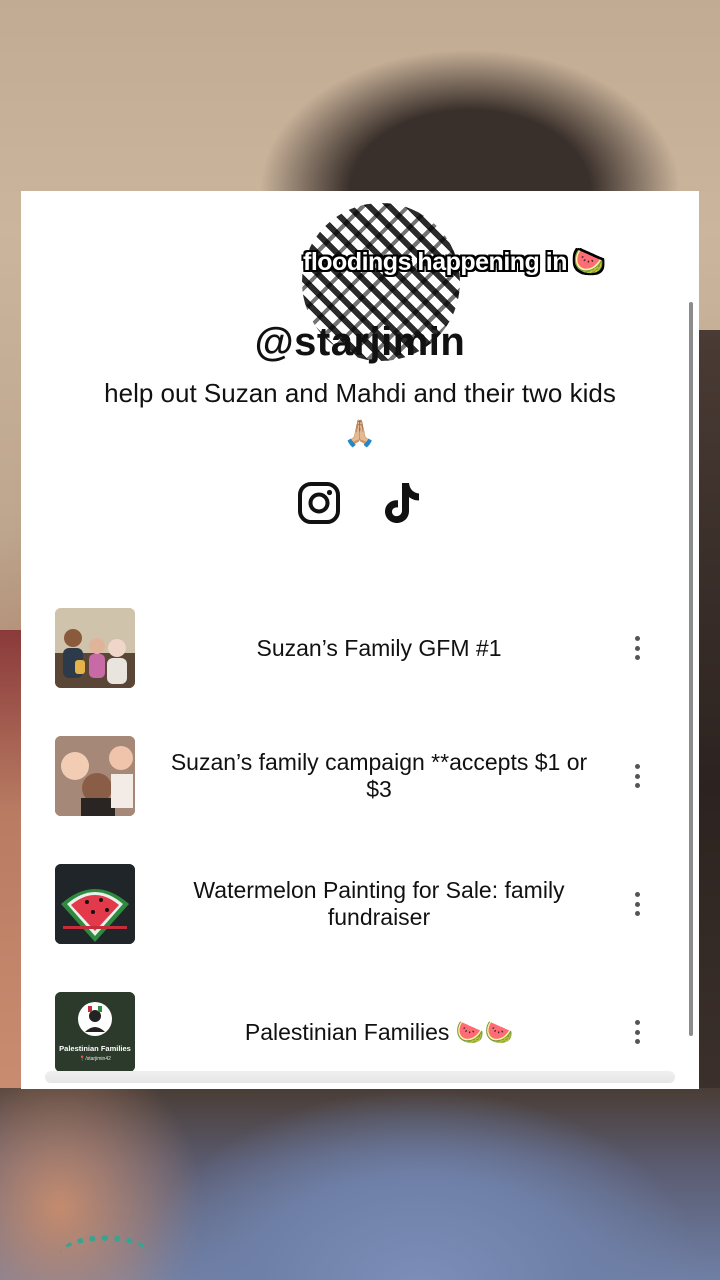  What do you see at coordinates (360, 342) in the screenshot?
I see `profile-handle: @starjimin` at bounding box center [360, 342].